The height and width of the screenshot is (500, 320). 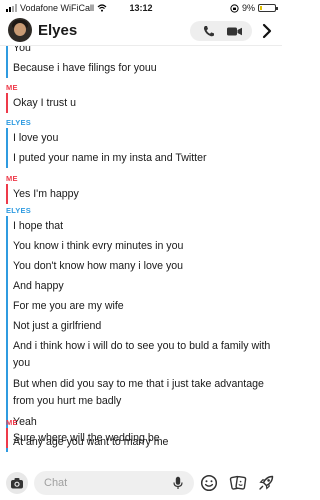 I want to click on message-group: You Because i have filings for youu, so click(x=142, y=62).